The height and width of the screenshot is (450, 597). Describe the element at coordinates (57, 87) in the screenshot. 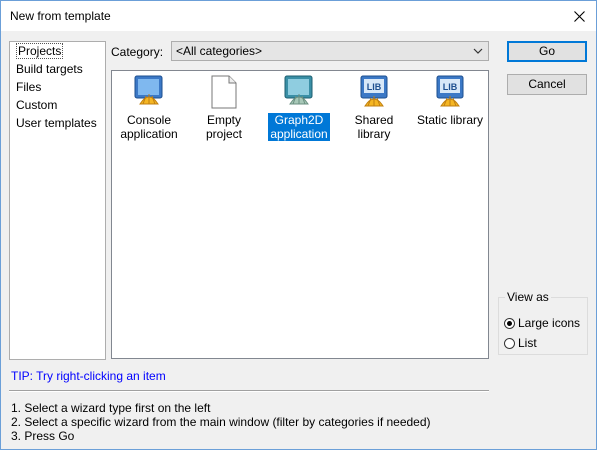

I see `sidebar-item-files: Files` at that location.